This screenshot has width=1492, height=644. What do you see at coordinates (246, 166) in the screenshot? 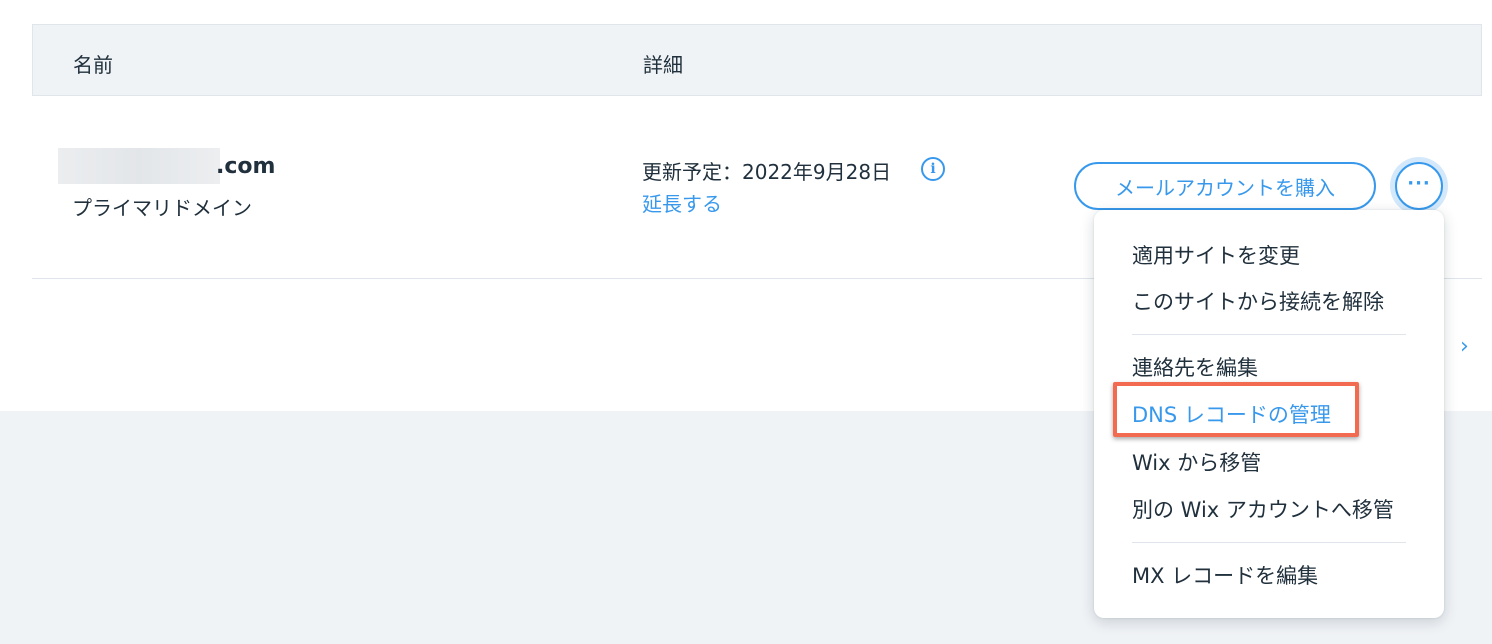
I see `domain-name-suffix: .com` at bounding box center [246, 166].